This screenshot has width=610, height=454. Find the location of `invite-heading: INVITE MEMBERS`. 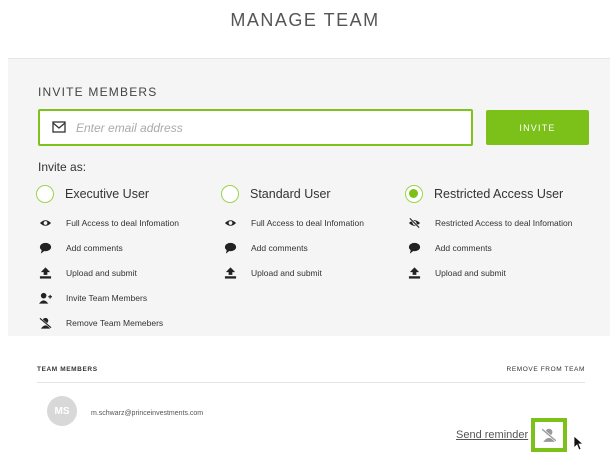

invite-heading: INVITE MEMBERS is located at coordinates (98, 92).